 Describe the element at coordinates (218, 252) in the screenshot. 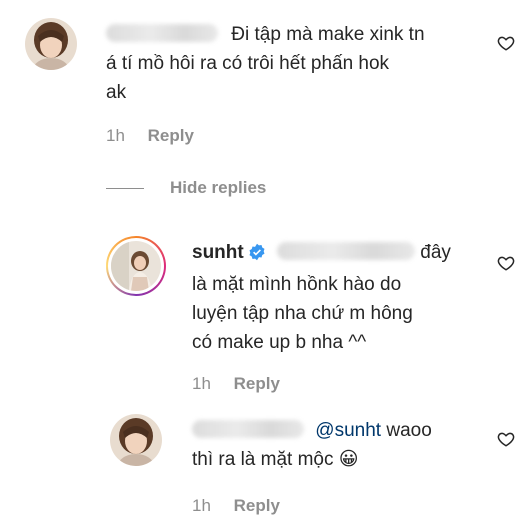

I see `username-link: sunht` at that location.